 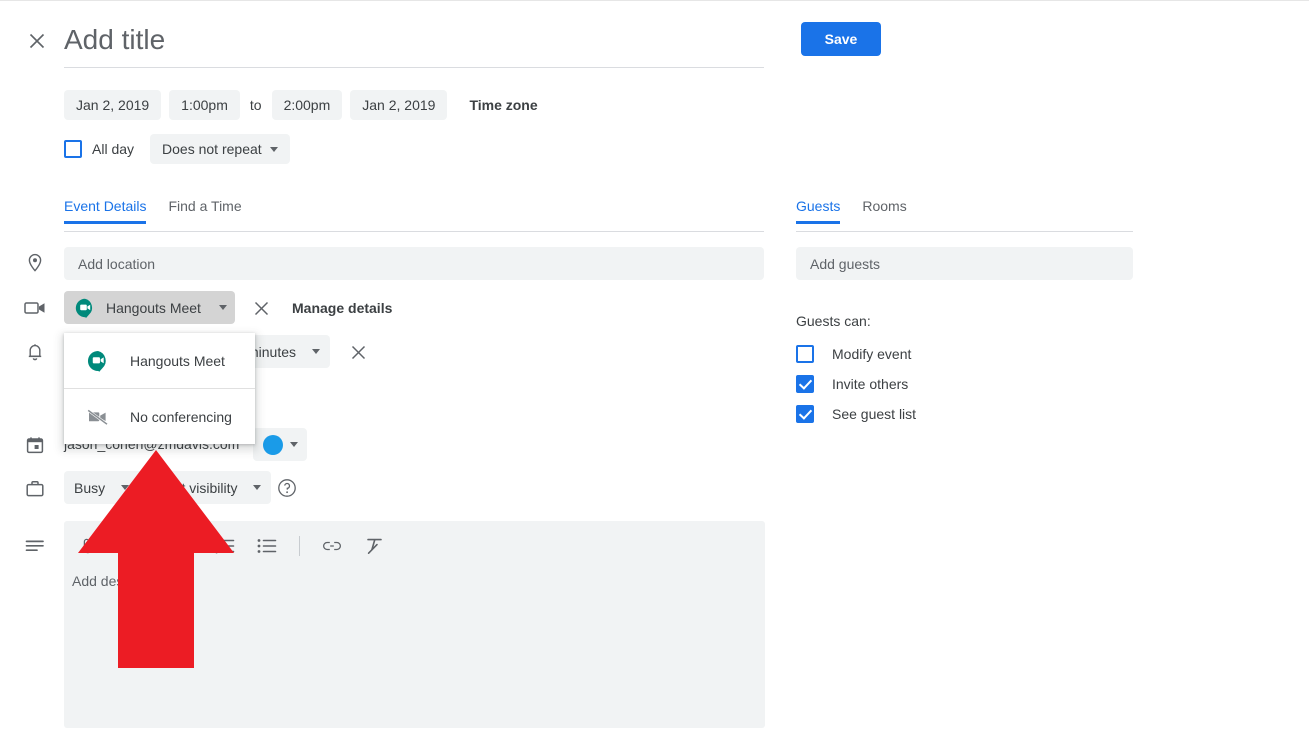 What do you see at coordinates (216, 540) in the screenshot?
I see `svg-text: 1` at bounding box center [216, 540].